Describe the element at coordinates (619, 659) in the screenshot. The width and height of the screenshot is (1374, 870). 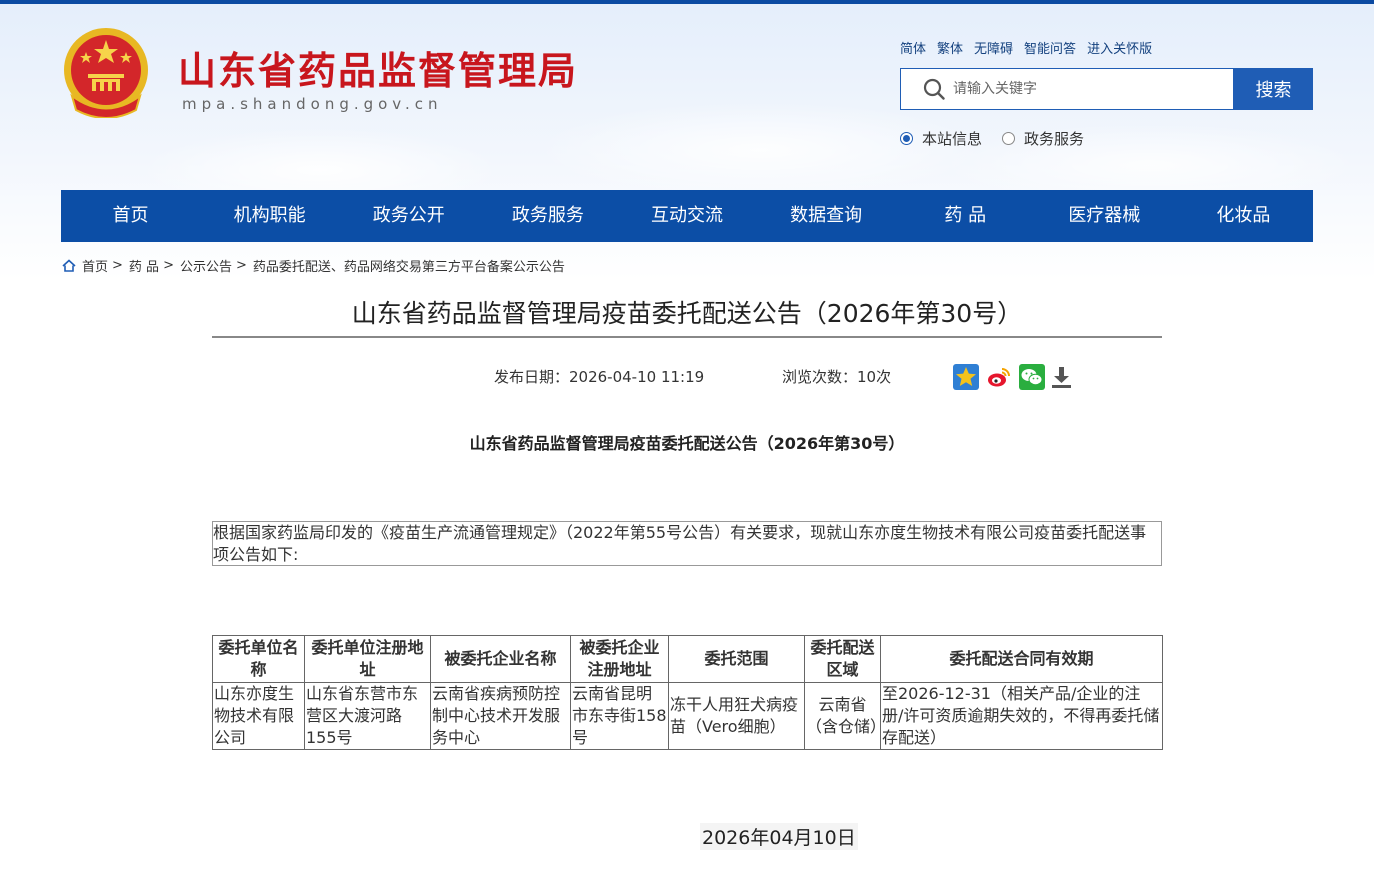
I see `table-header: 被委托企业注册地址` at that location.